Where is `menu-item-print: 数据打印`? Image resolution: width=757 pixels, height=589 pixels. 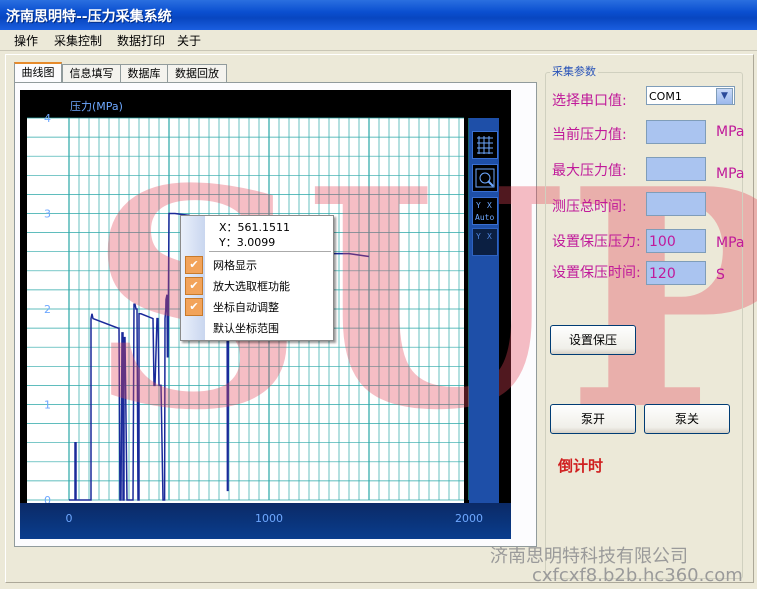 menu-item-print: 数据打印 is located at coordinates (141, 40).